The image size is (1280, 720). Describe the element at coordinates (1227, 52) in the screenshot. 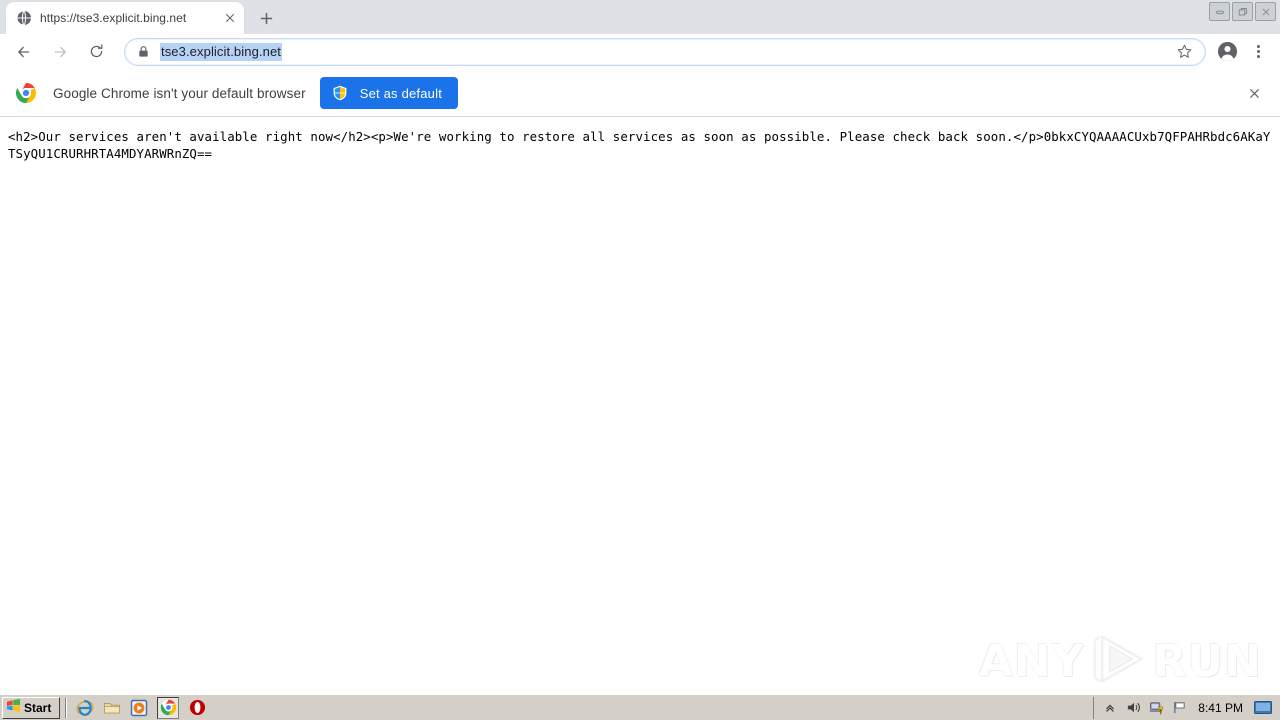

I see `account-icon` at that location.